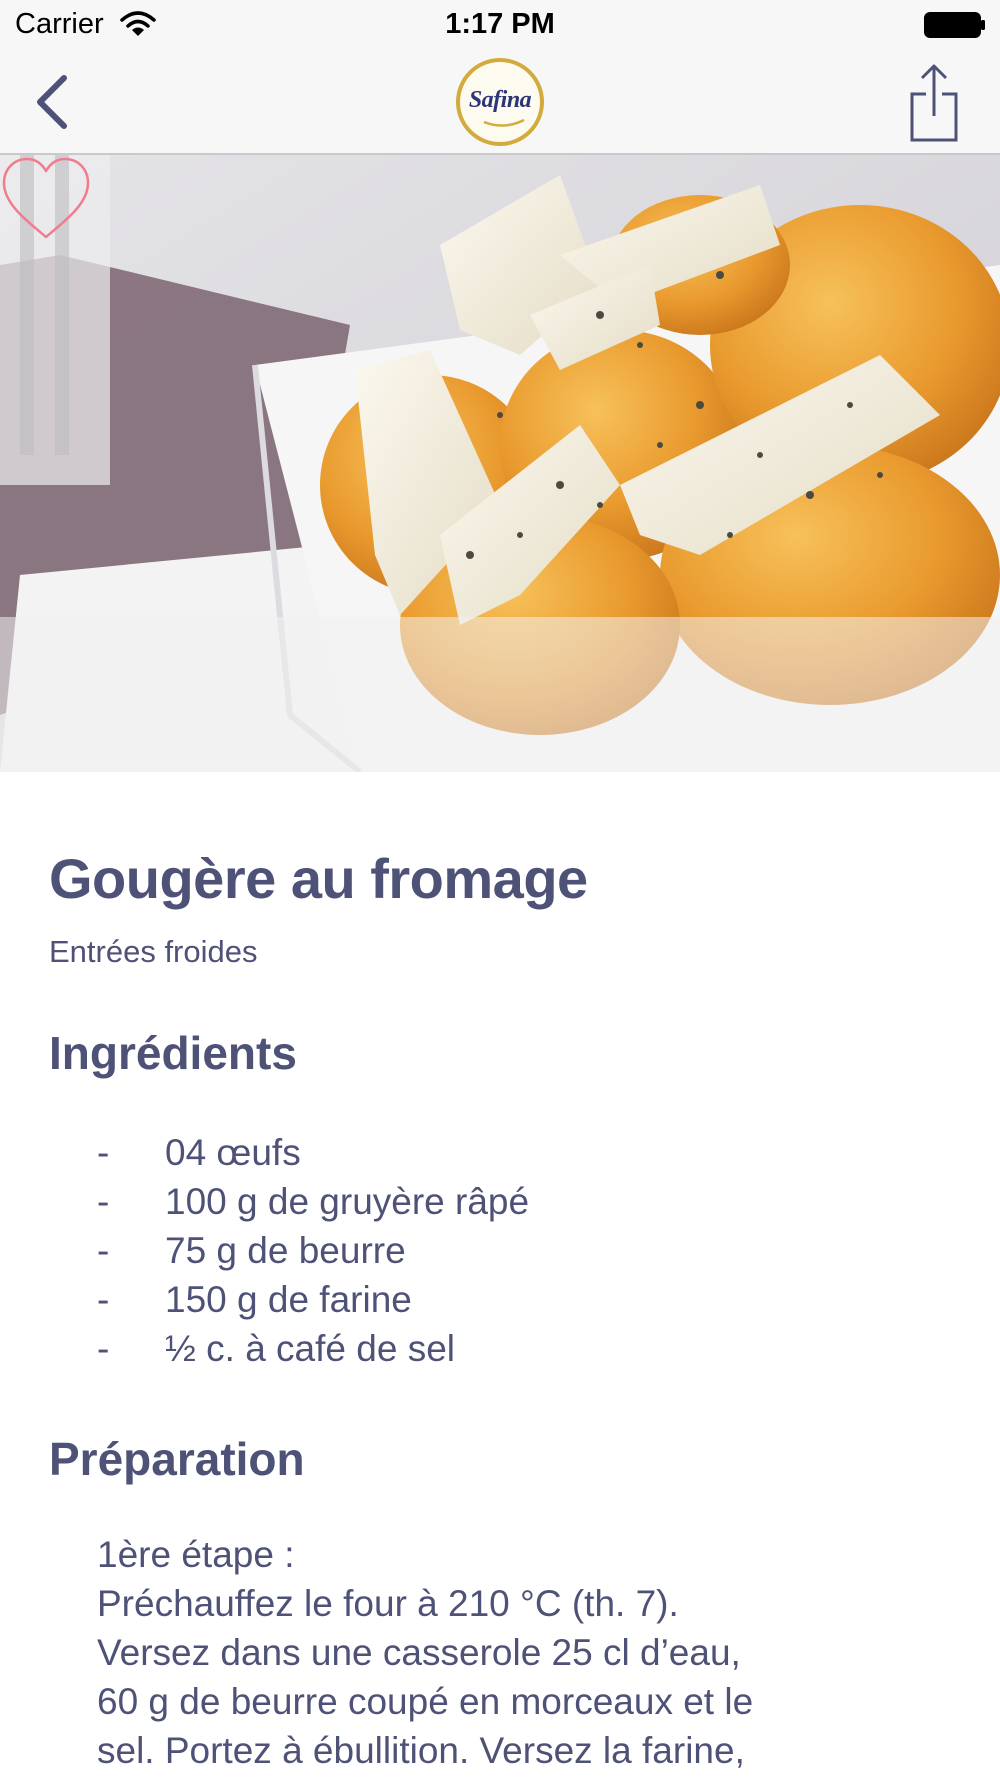 The image size is (1000, 1778). Describe the element at coordinates (288, 1299) in the screenshot. I see `ingredient-text: 150 g de farine` at that location.